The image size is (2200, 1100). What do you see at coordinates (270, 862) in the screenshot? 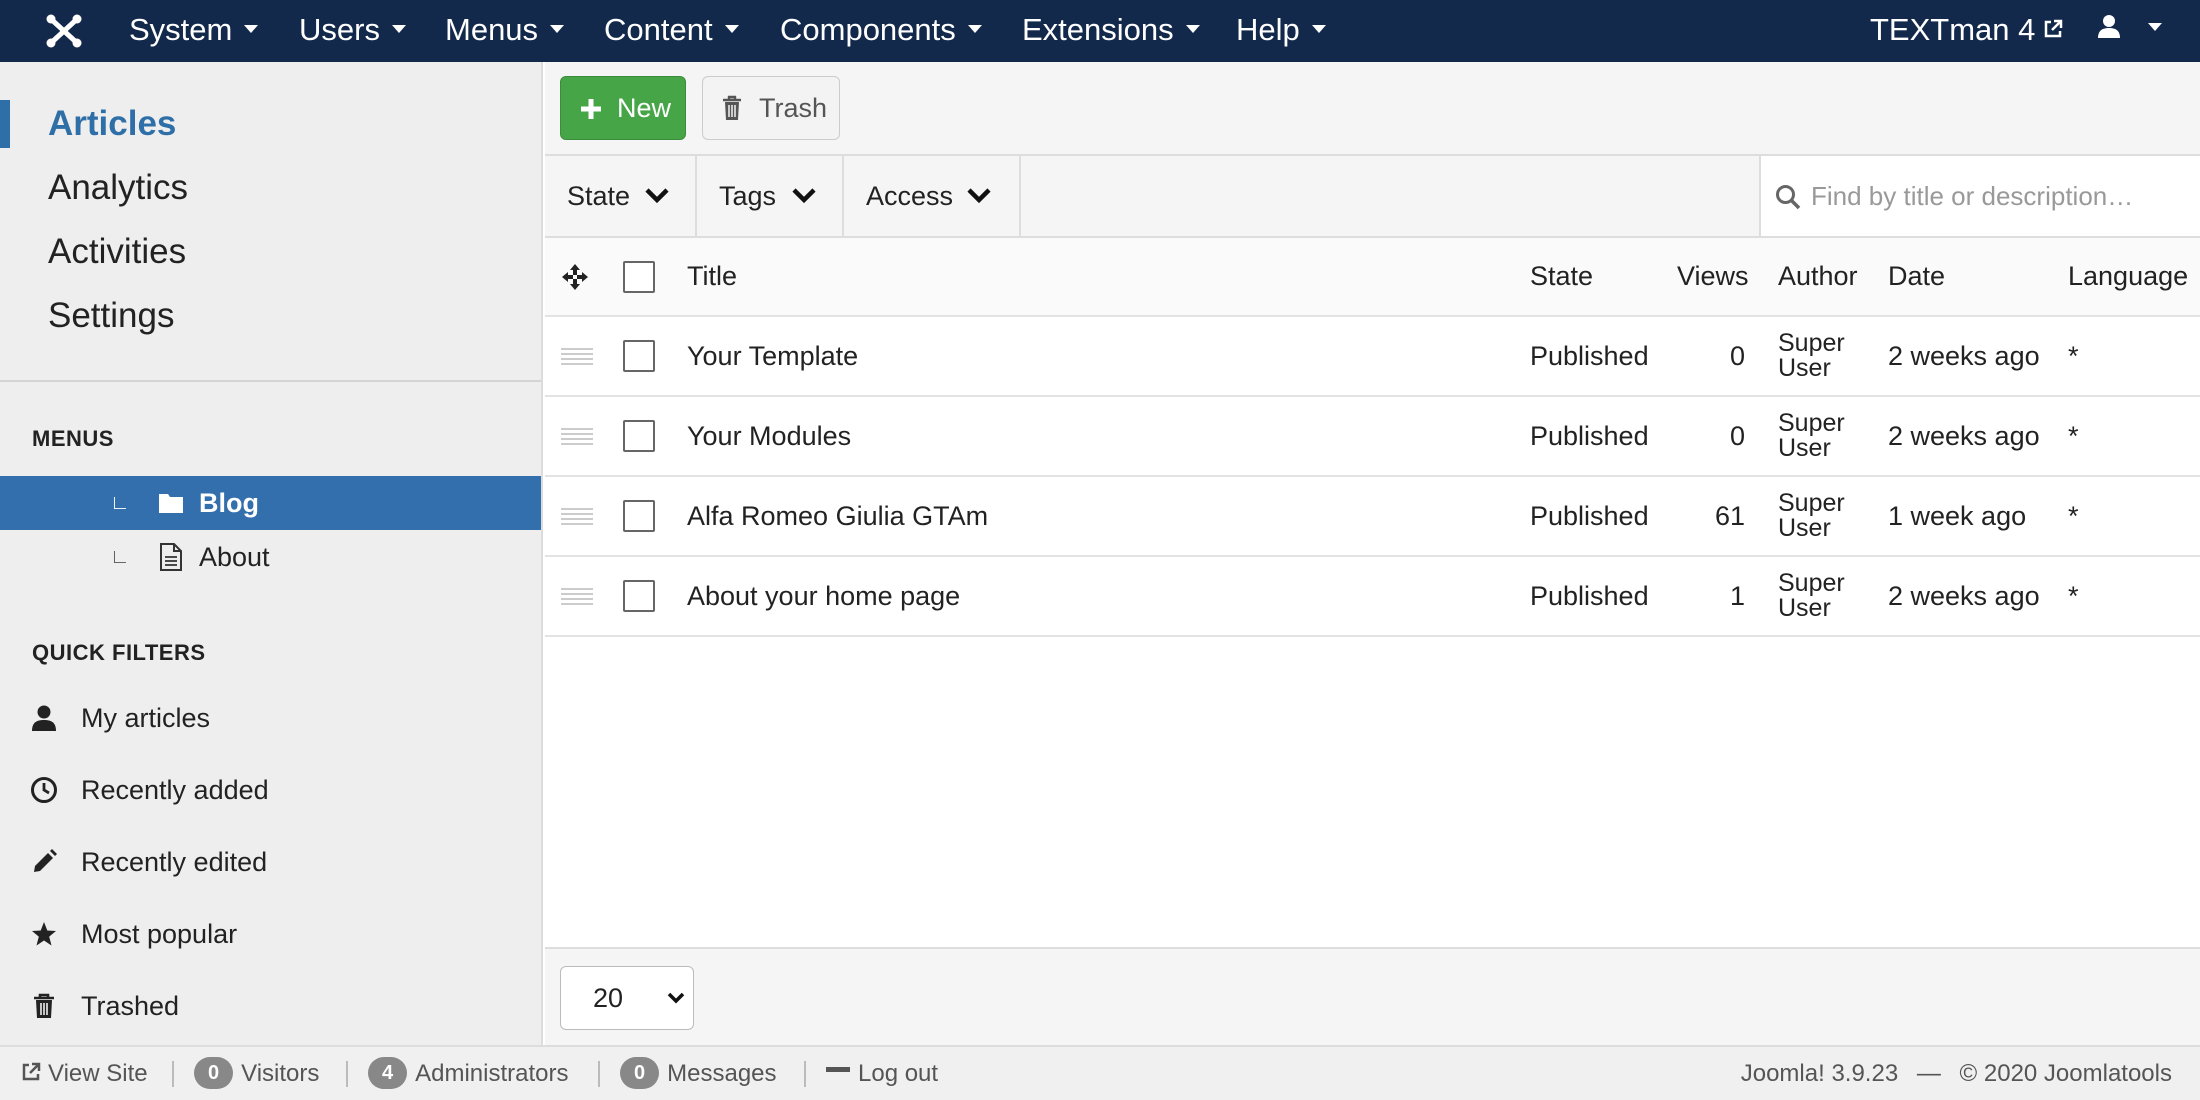
I see `quick-filter-recently-edited: Recently edited` at bounding box center [270, 862].